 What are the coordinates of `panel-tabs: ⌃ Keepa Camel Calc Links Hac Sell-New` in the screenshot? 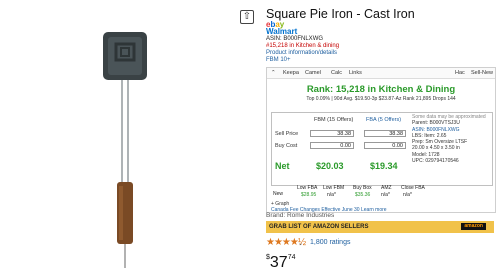 It's located at (381, 73).